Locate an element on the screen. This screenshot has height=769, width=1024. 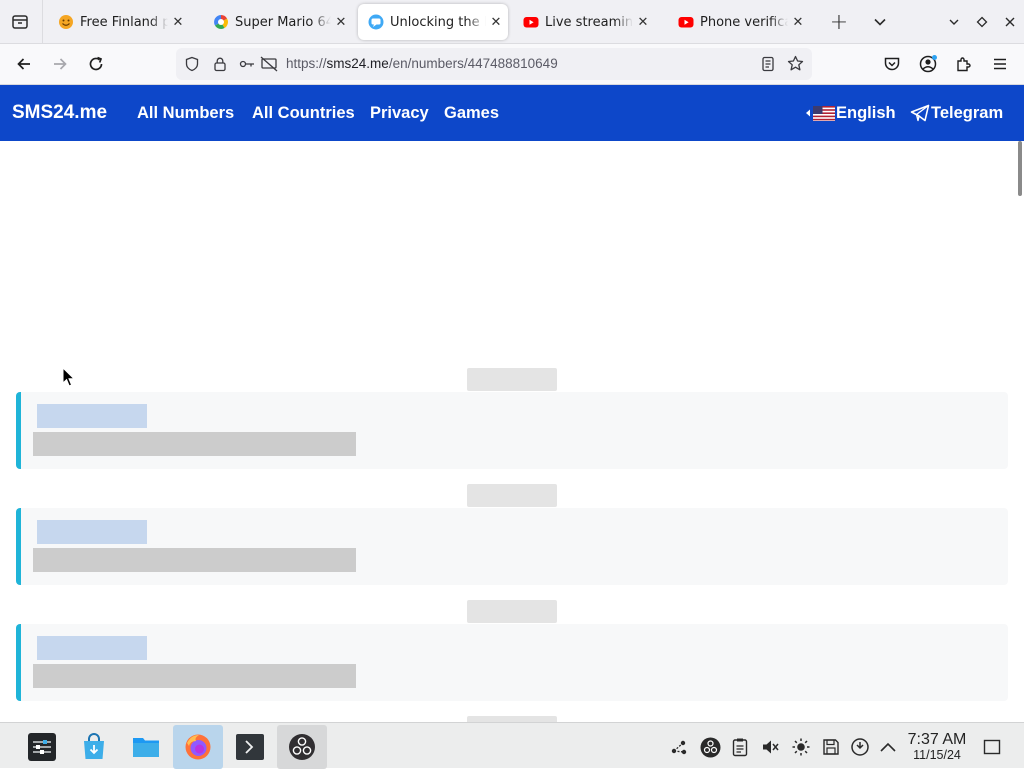
paper-plane-icon is located at coordinates (920, 113).